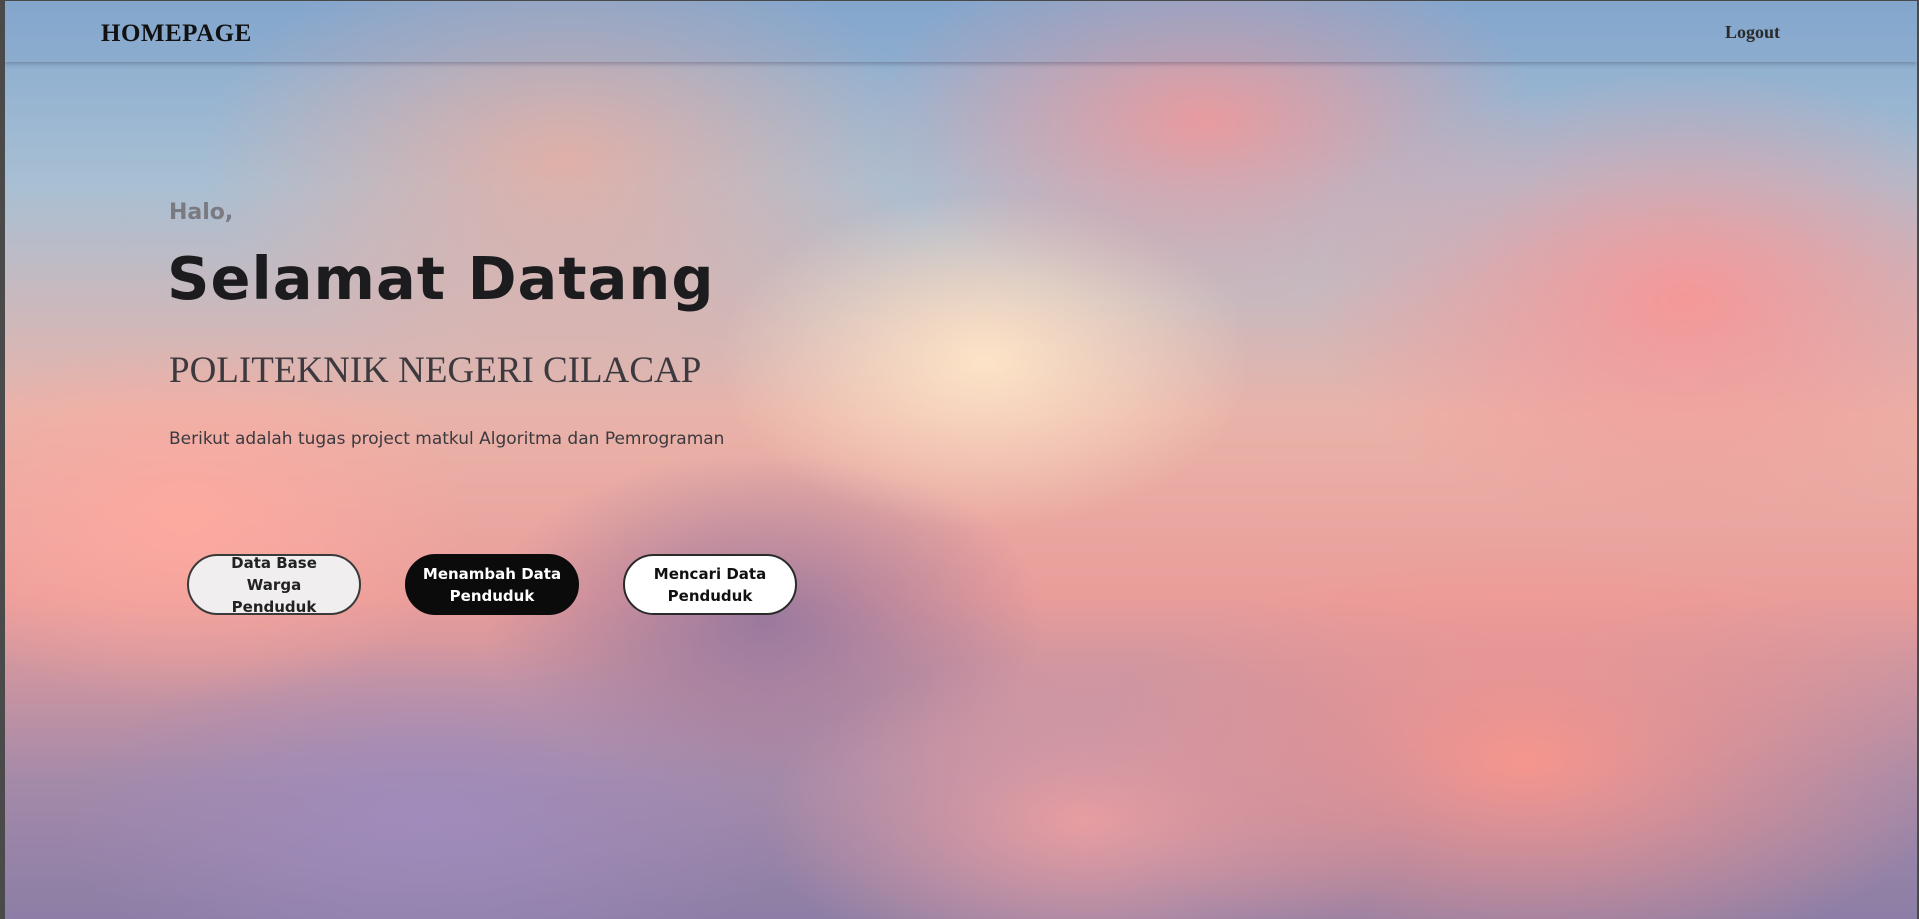  What do you see at coordinates (201, 212) in the screenshot?
I see `greeting-text: Halo,` at bounding box center [201, 212].